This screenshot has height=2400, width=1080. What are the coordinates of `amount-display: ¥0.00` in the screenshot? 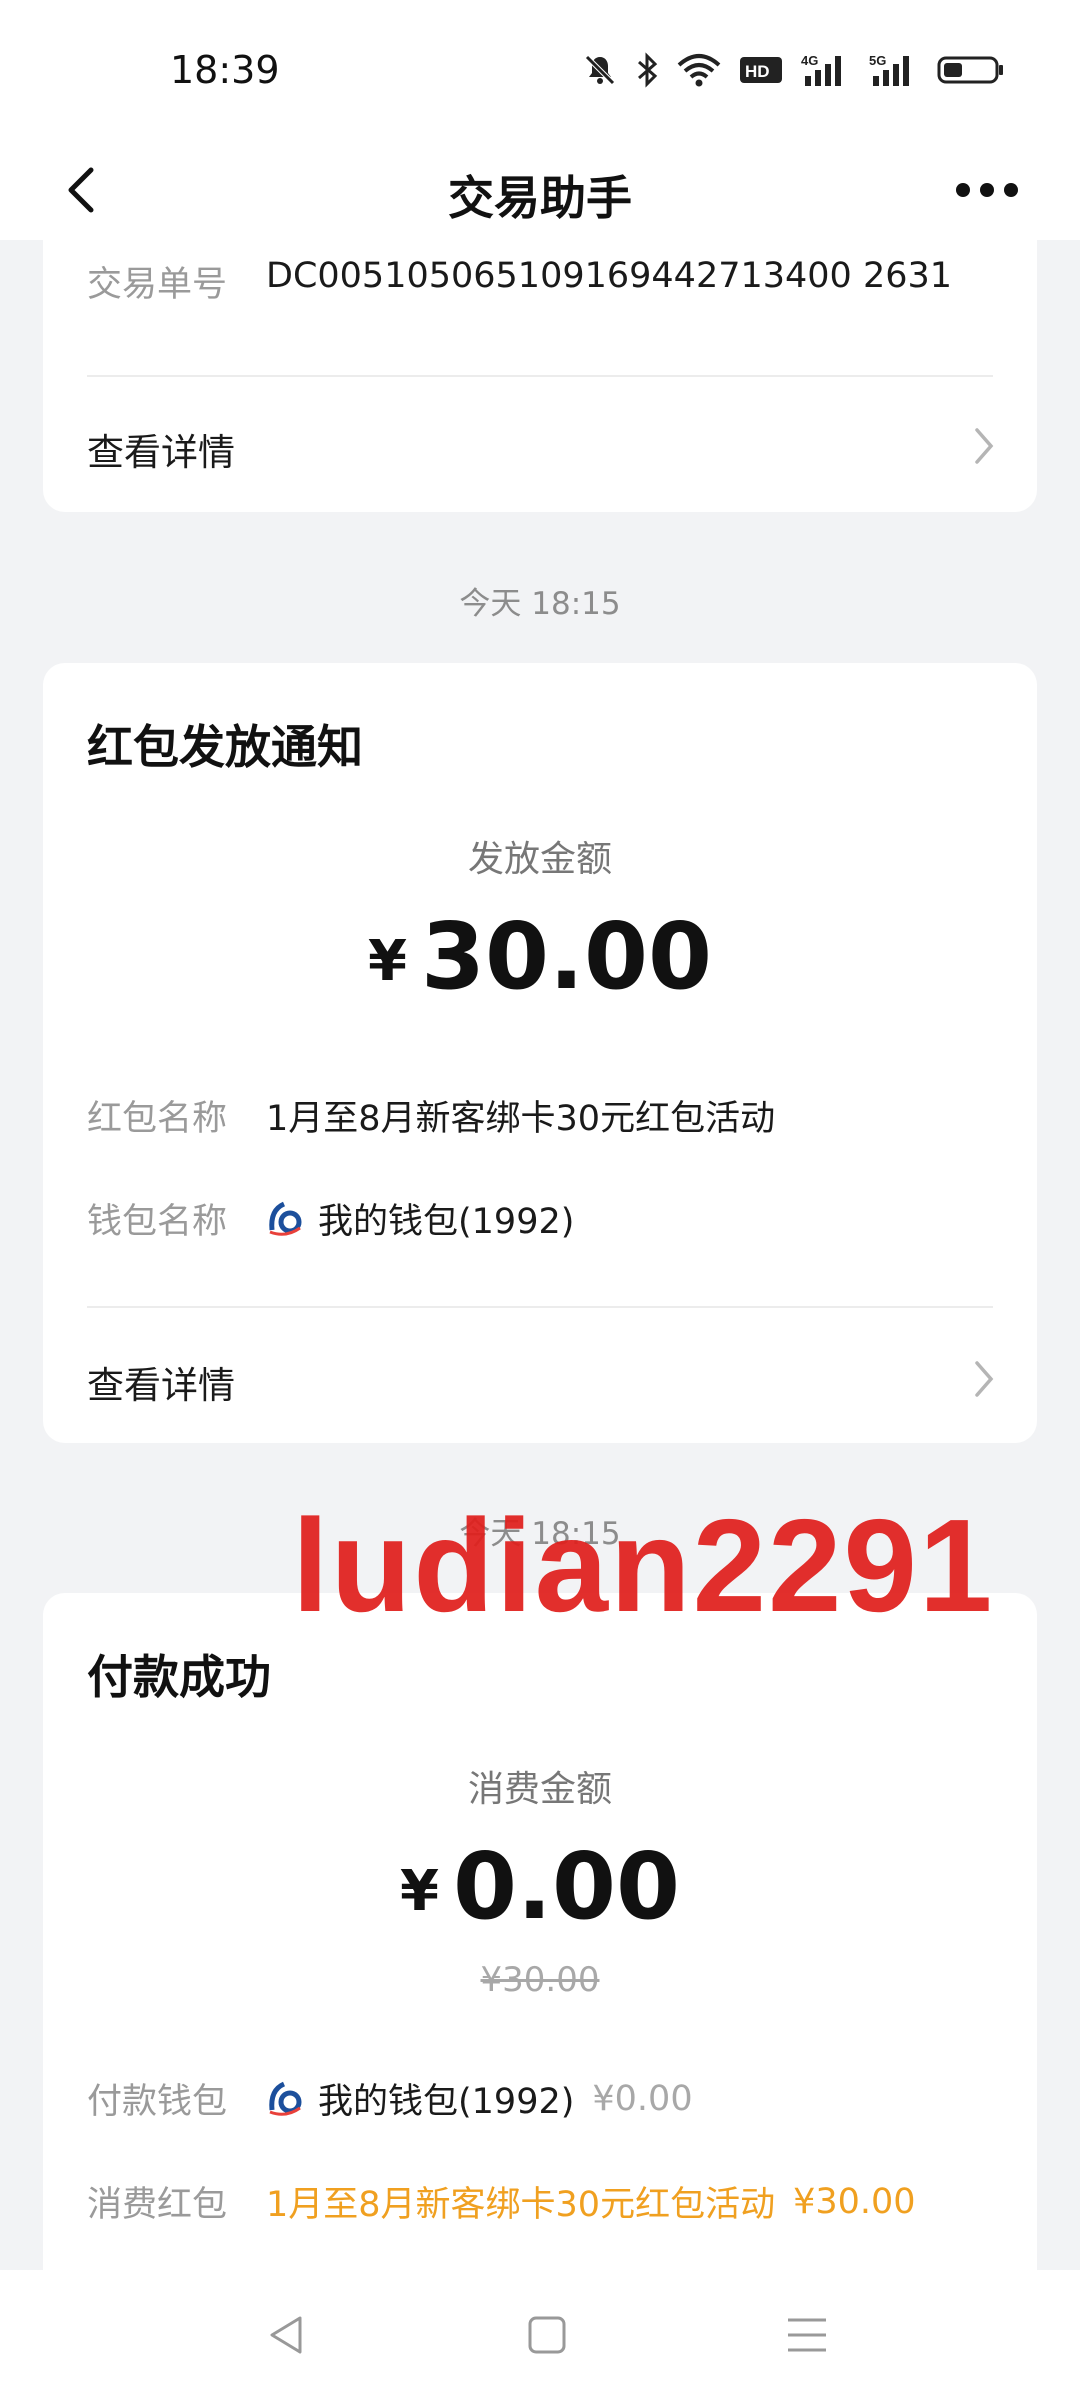 It's located at (540, 1886).